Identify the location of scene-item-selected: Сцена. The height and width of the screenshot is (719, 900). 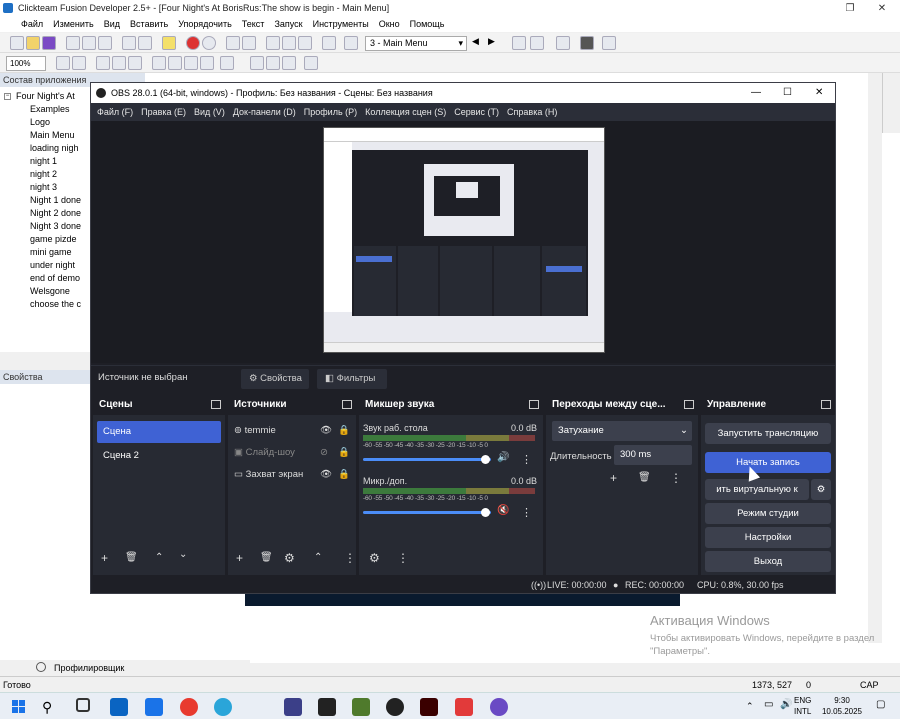
(159, 432).